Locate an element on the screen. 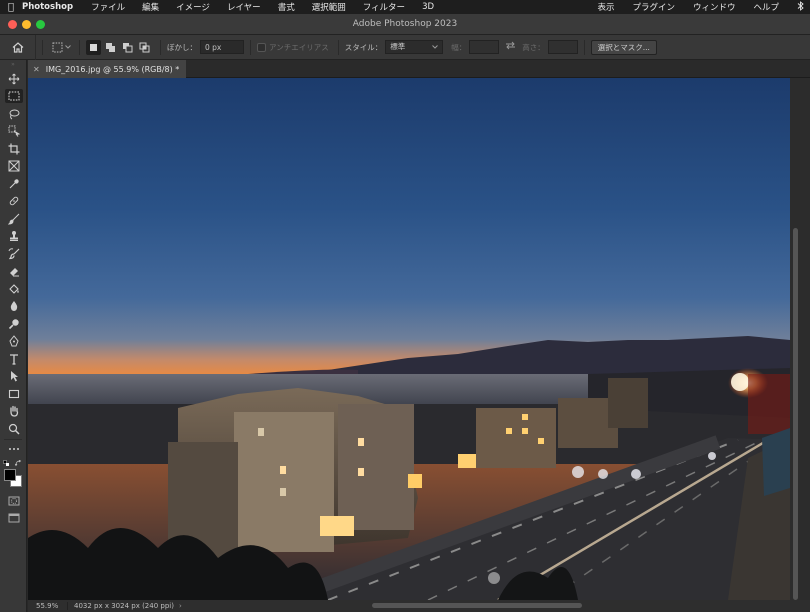  type-tool is located at coordinates (13, 359).